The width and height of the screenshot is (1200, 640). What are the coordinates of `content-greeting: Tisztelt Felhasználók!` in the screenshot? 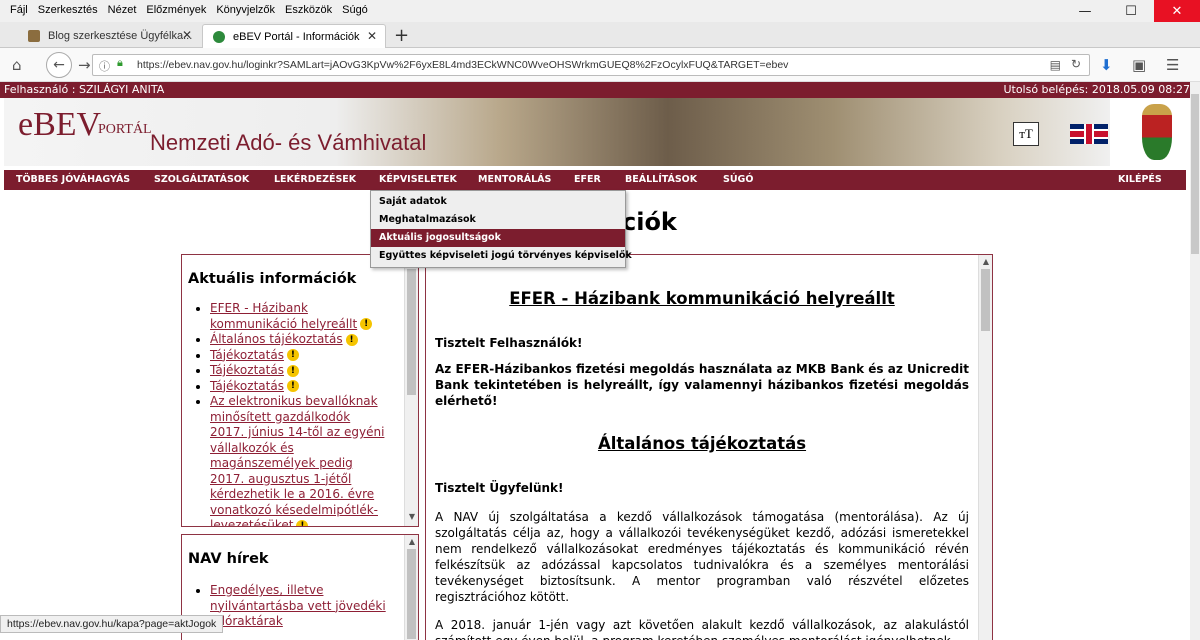 It's located at (509, 343).